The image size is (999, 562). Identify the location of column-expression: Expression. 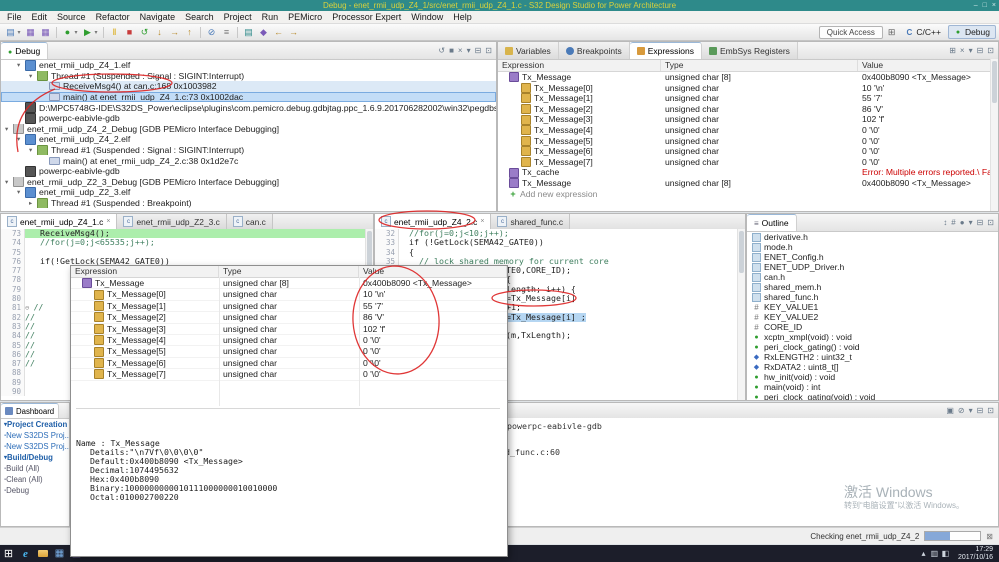
(145, 271).